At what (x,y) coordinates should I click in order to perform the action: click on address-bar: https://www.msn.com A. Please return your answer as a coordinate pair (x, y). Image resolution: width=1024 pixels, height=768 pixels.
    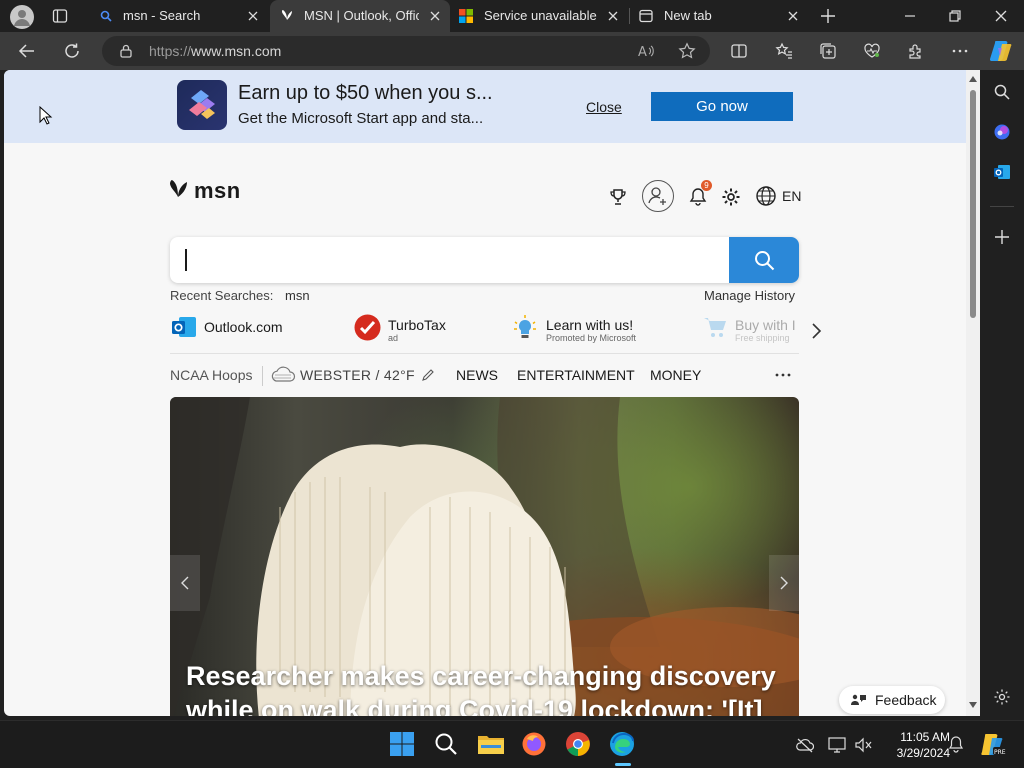
    Looking at the image, I should click on (406, 51).